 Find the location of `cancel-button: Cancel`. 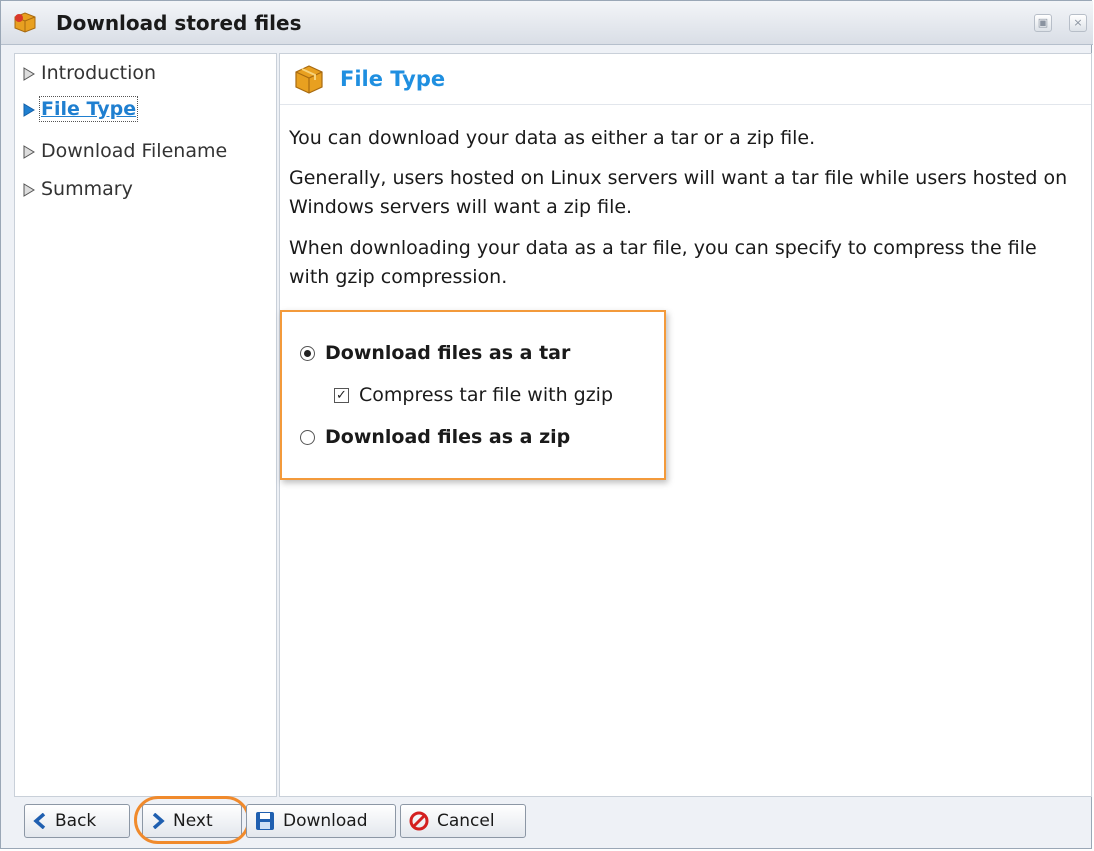

cancel-button: Cancel is located at coordinates (463, 821).